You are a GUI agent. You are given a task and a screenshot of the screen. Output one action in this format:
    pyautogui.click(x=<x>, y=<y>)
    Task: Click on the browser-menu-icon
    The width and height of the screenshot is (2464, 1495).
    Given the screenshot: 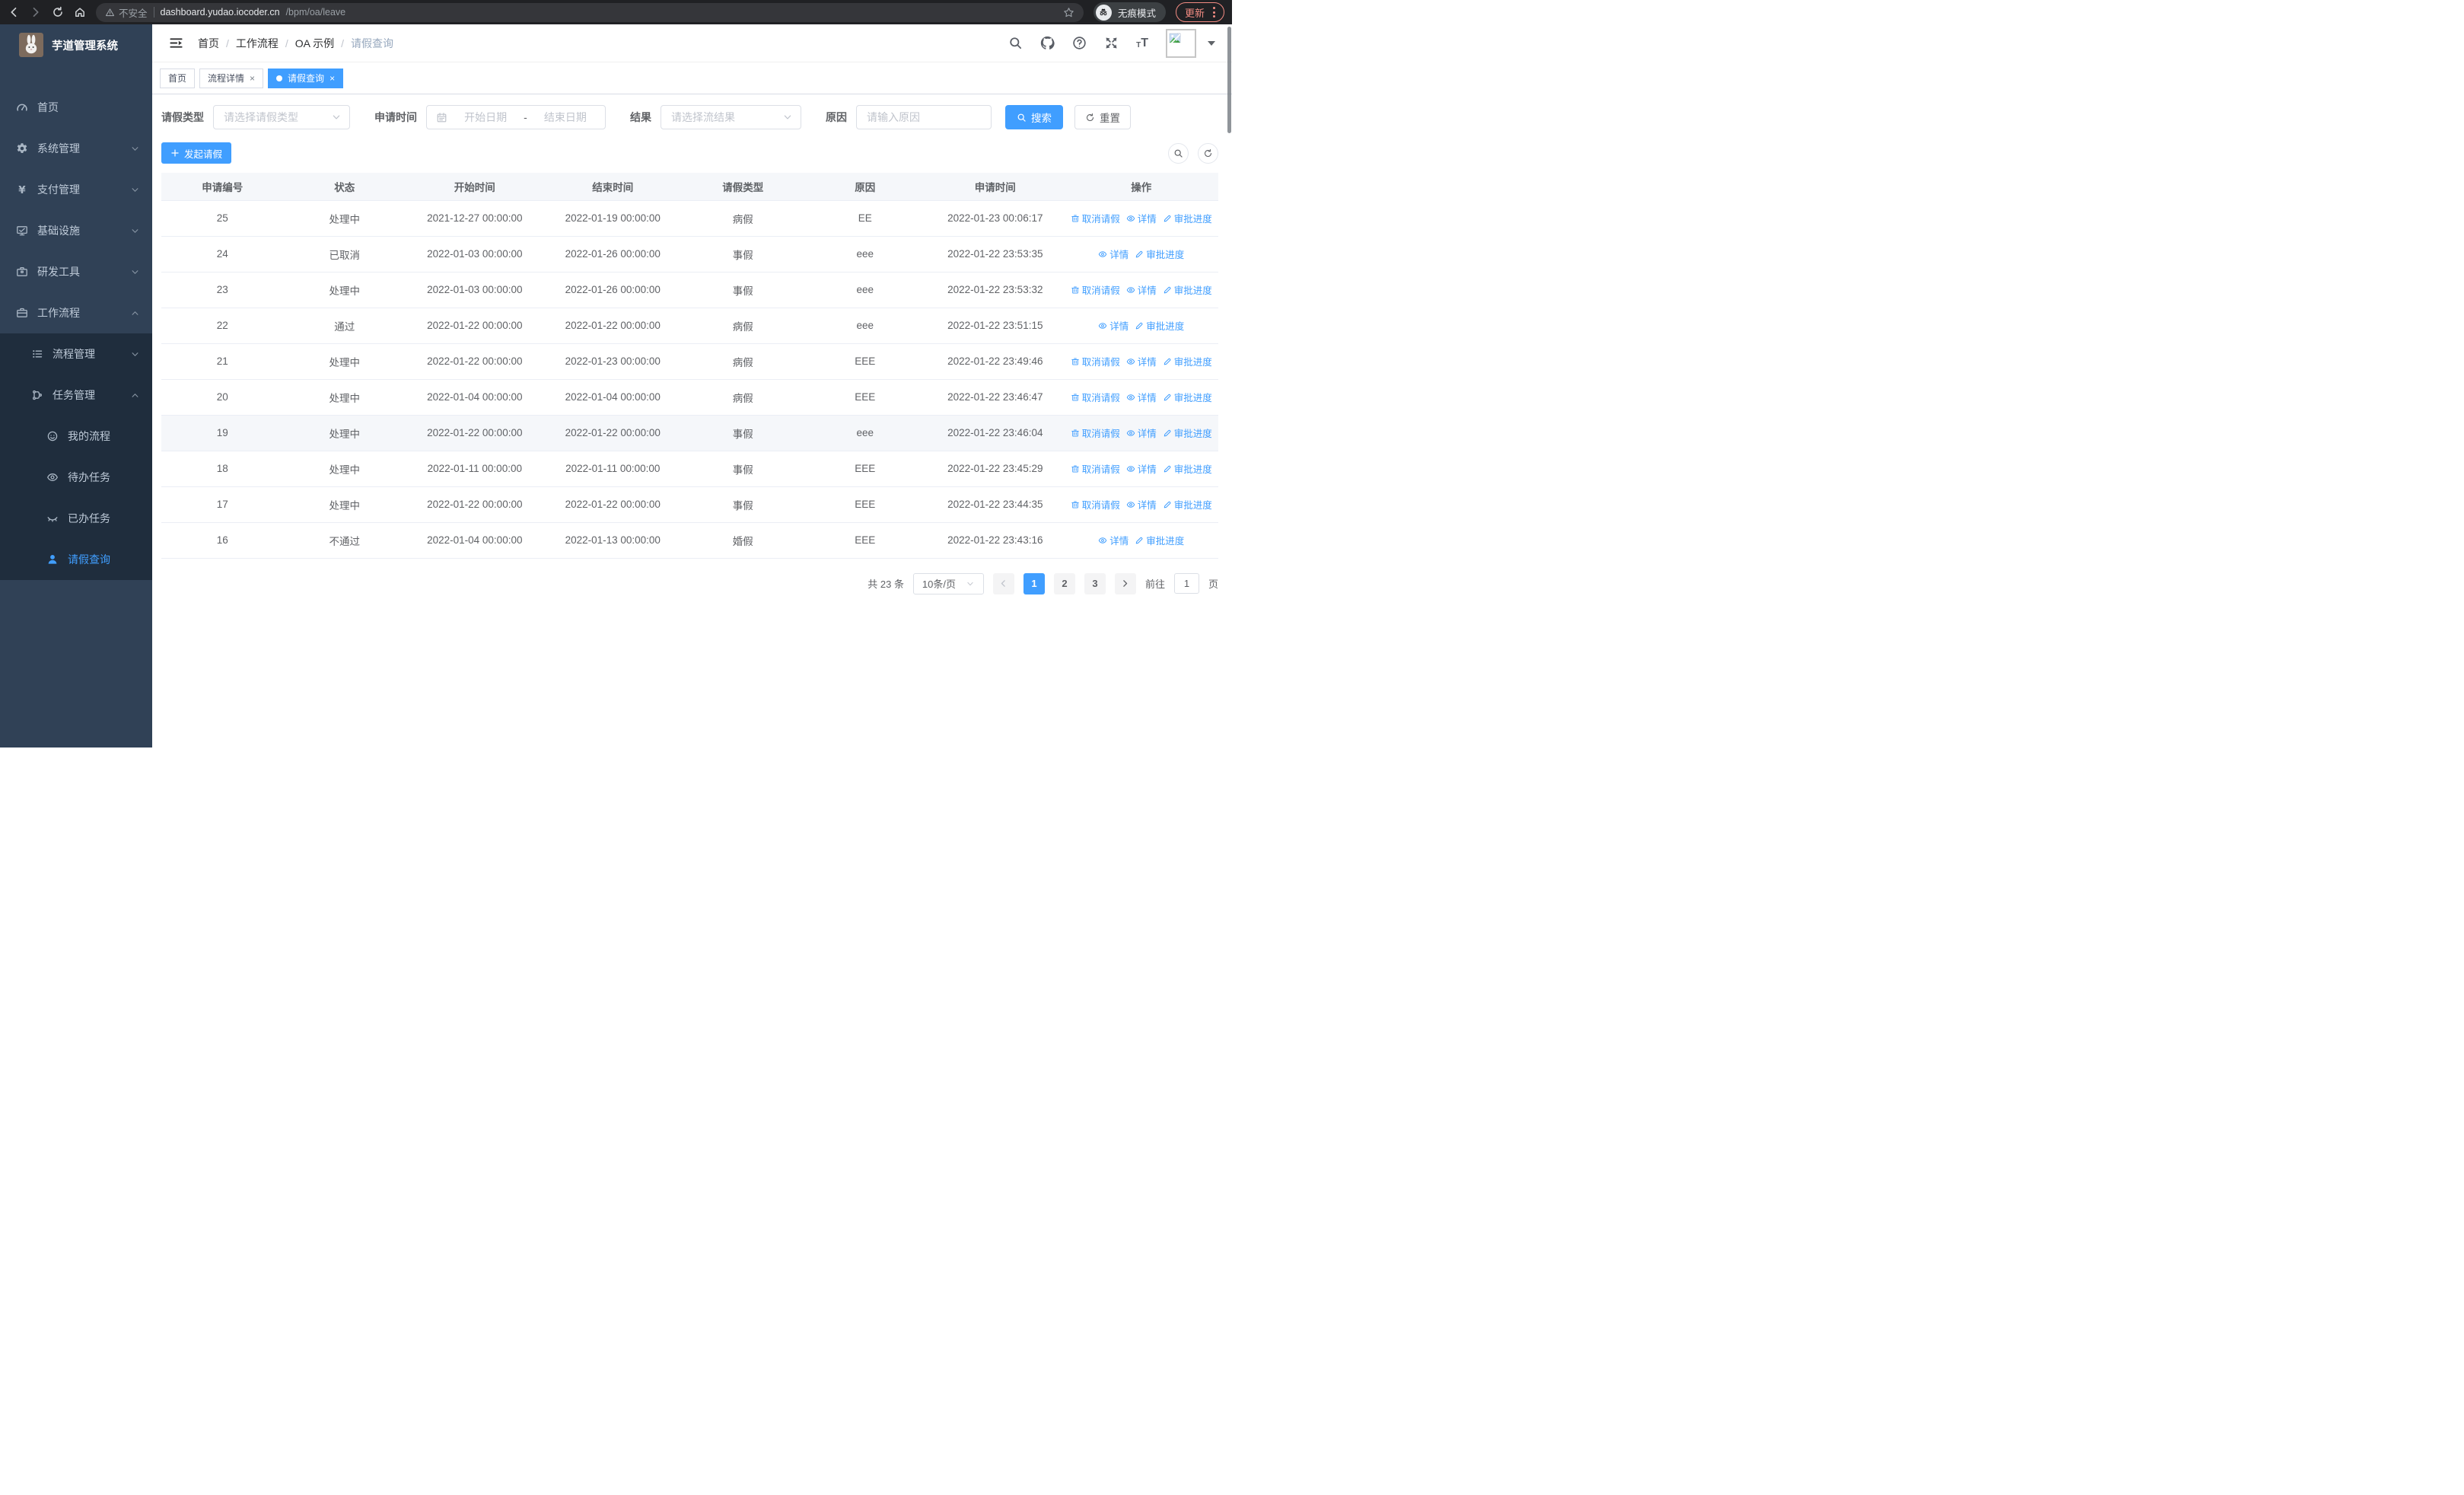 What is the action you would take?
    pyautogui.click(x=1214, y=13)
    